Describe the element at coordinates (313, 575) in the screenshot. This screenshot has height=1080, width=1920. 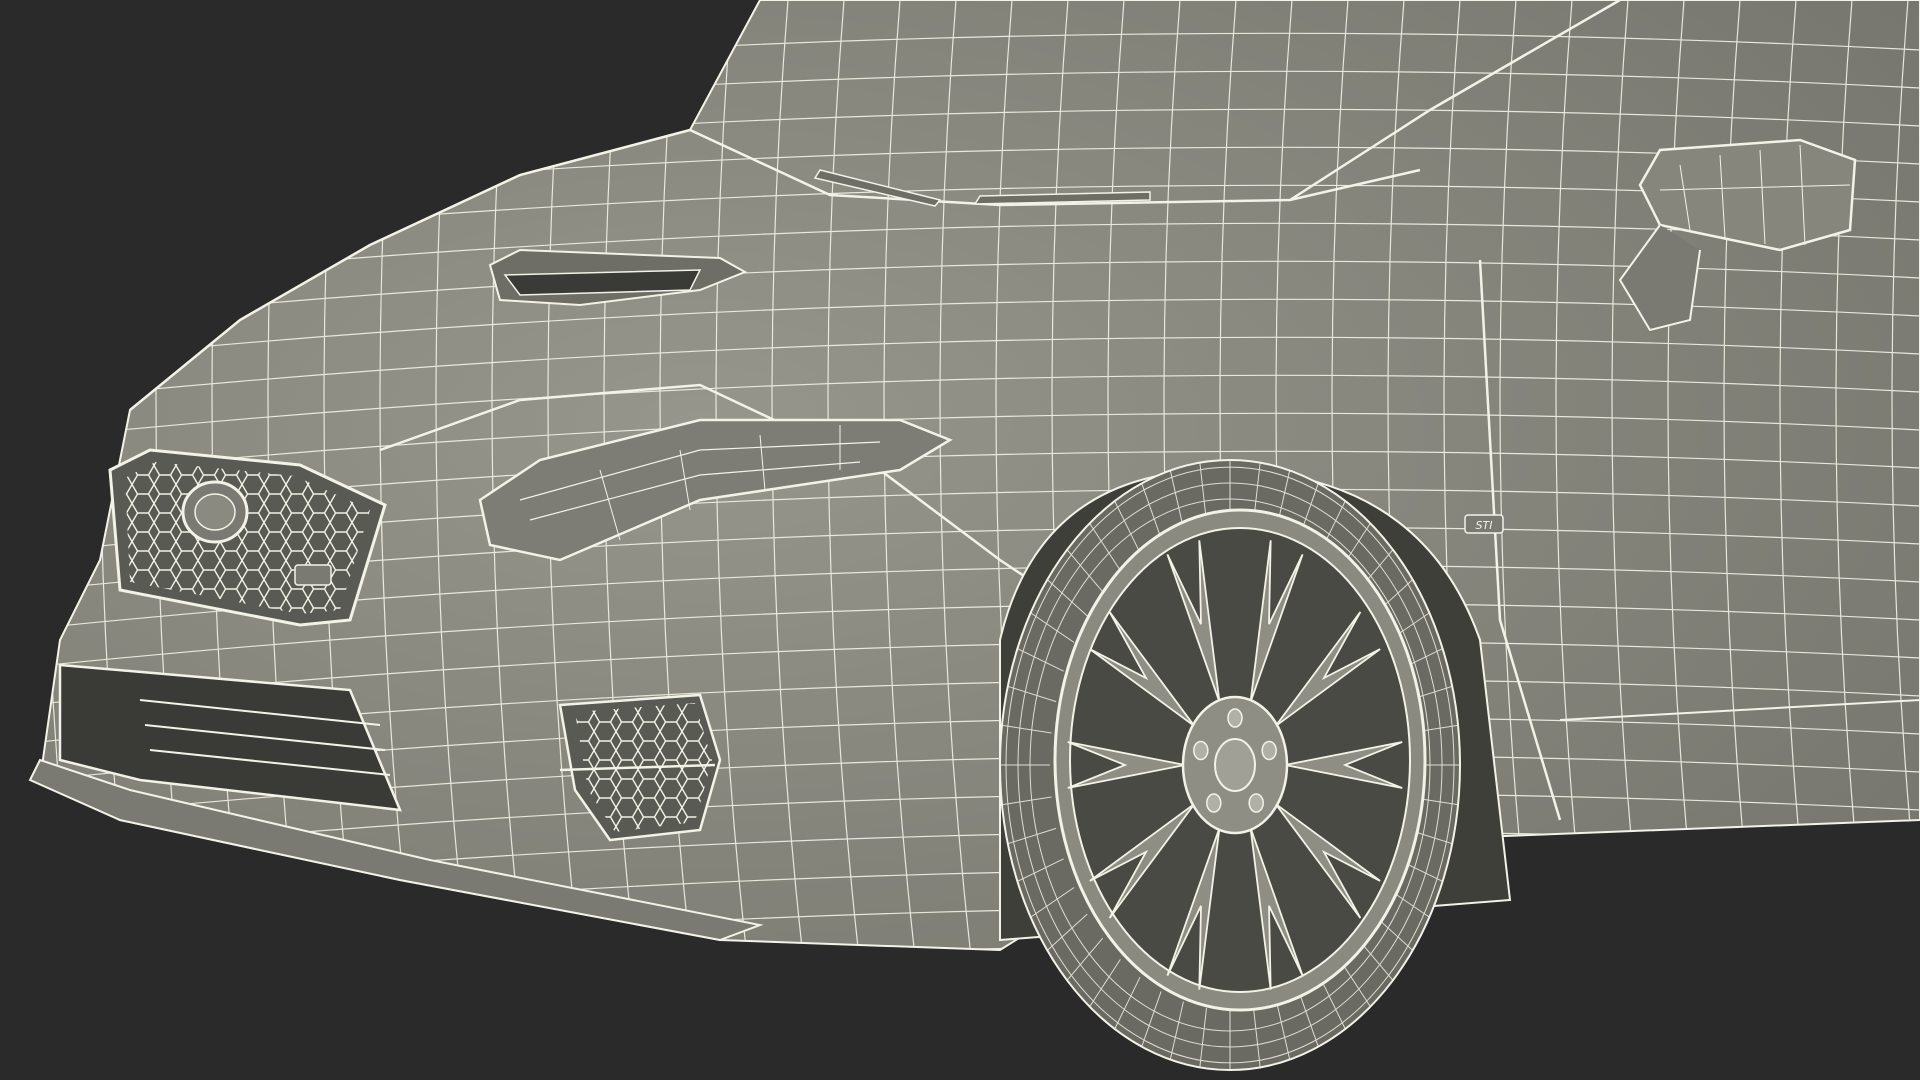
I see `grille-sti-badge` at that location.